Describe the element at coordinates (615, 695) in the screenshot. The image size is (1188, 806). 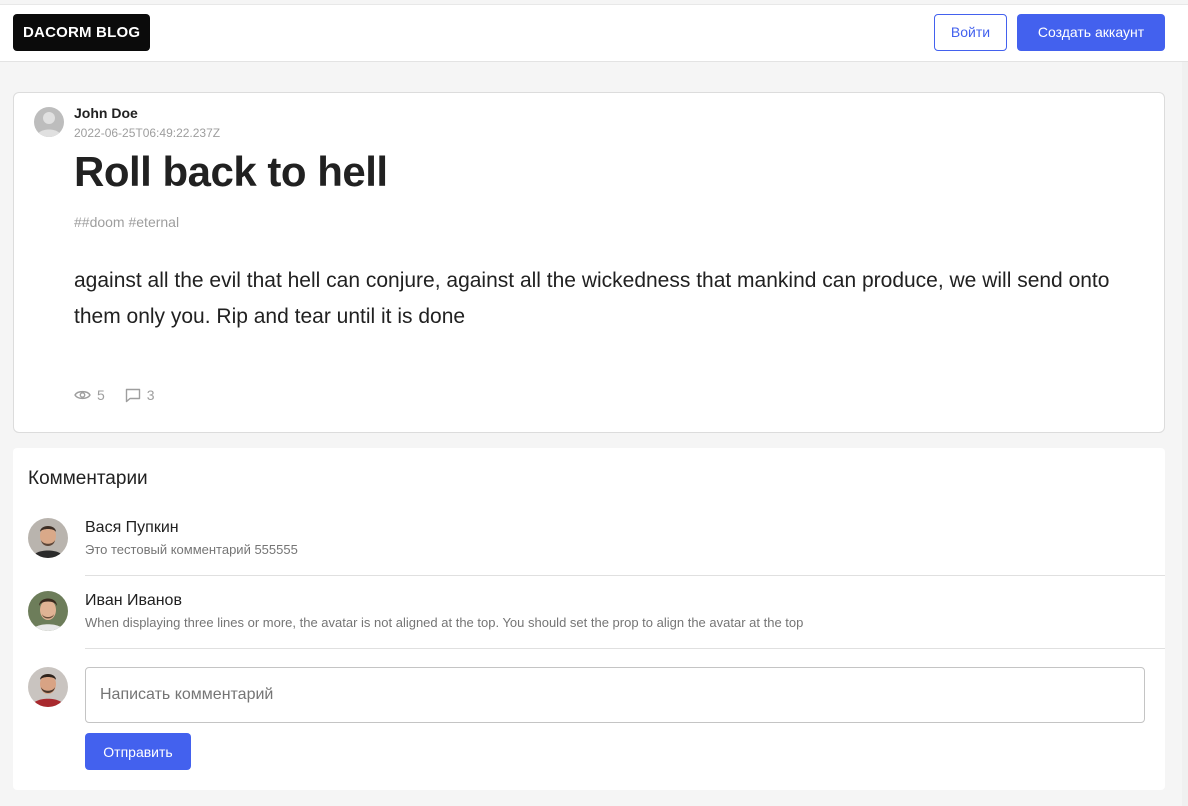
I see `comment-input` at that location.